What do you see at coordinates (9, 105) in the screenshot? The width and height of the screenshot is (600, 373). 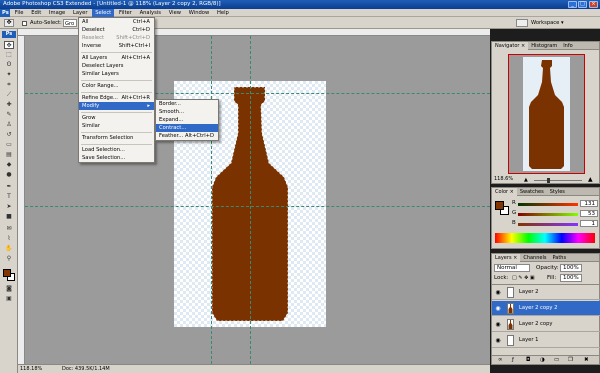 I see `healing-brush-tool-icon: ✚` at bounding box center [9, 105].